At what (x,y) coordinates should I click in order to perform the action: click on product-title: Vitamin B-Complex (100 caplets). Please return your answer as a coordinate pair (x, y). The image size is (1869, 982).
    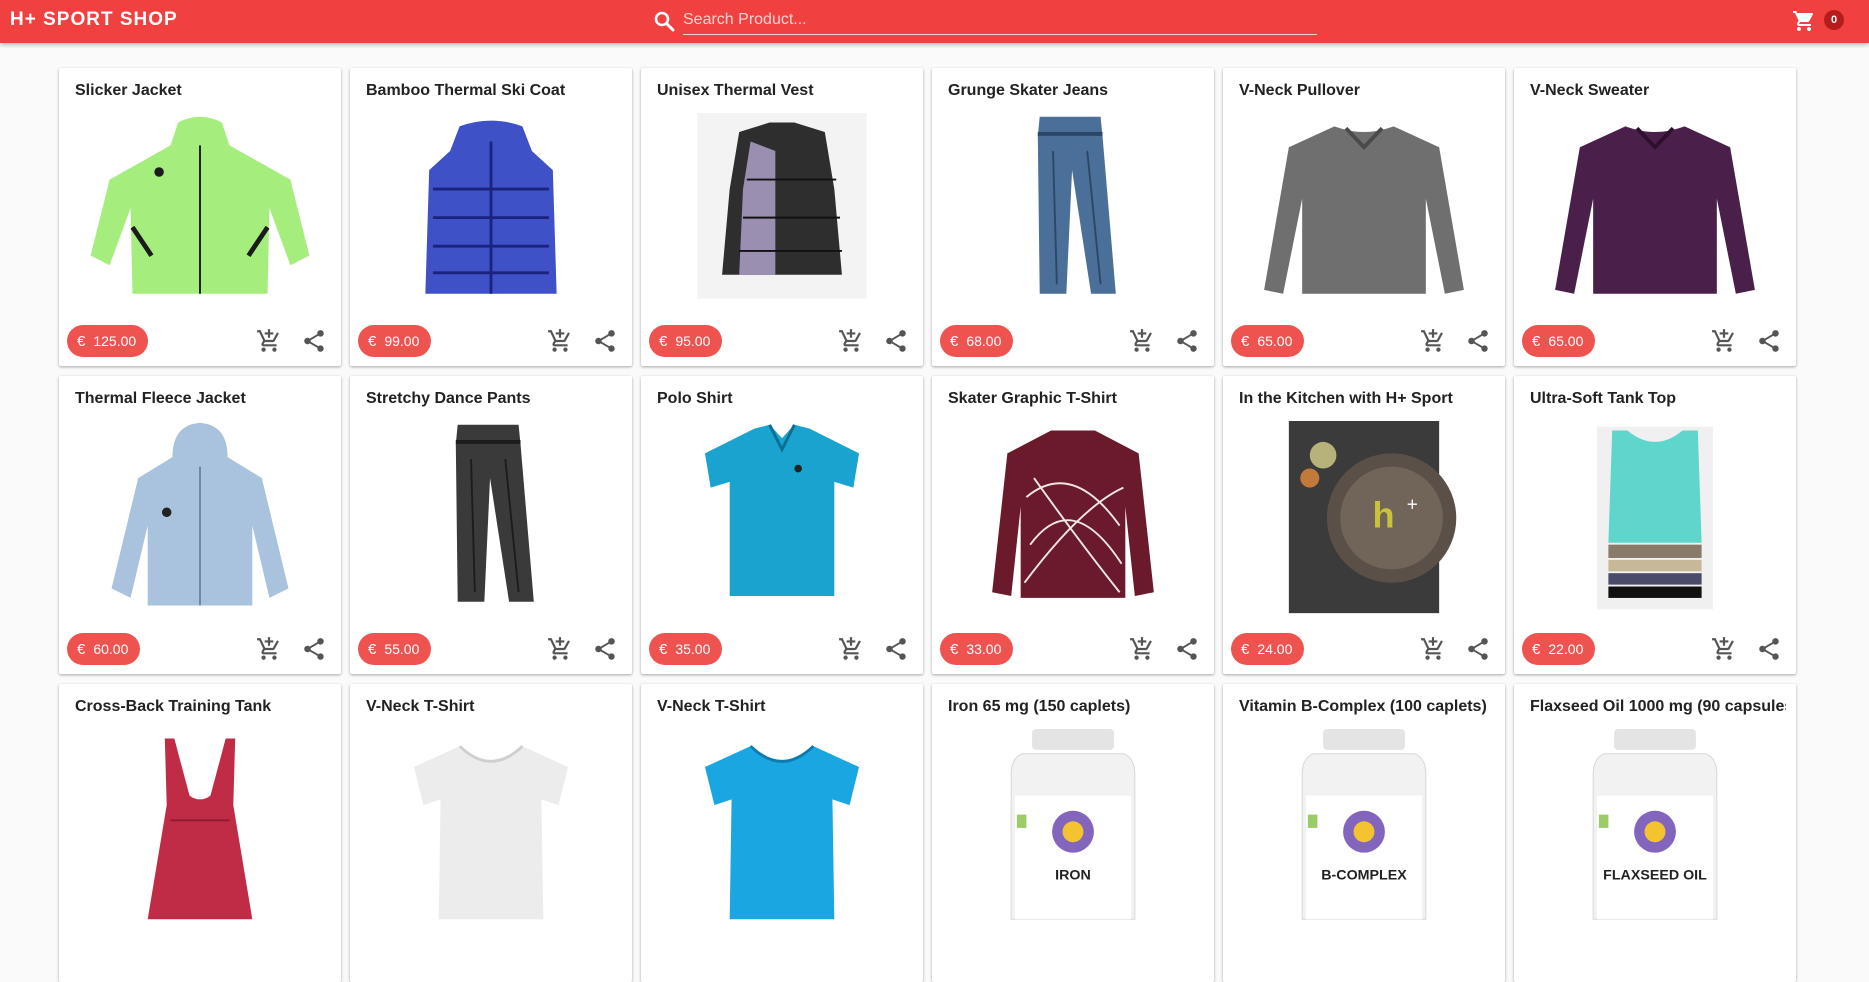
    Looking at the image, I should click on (1367, 707).